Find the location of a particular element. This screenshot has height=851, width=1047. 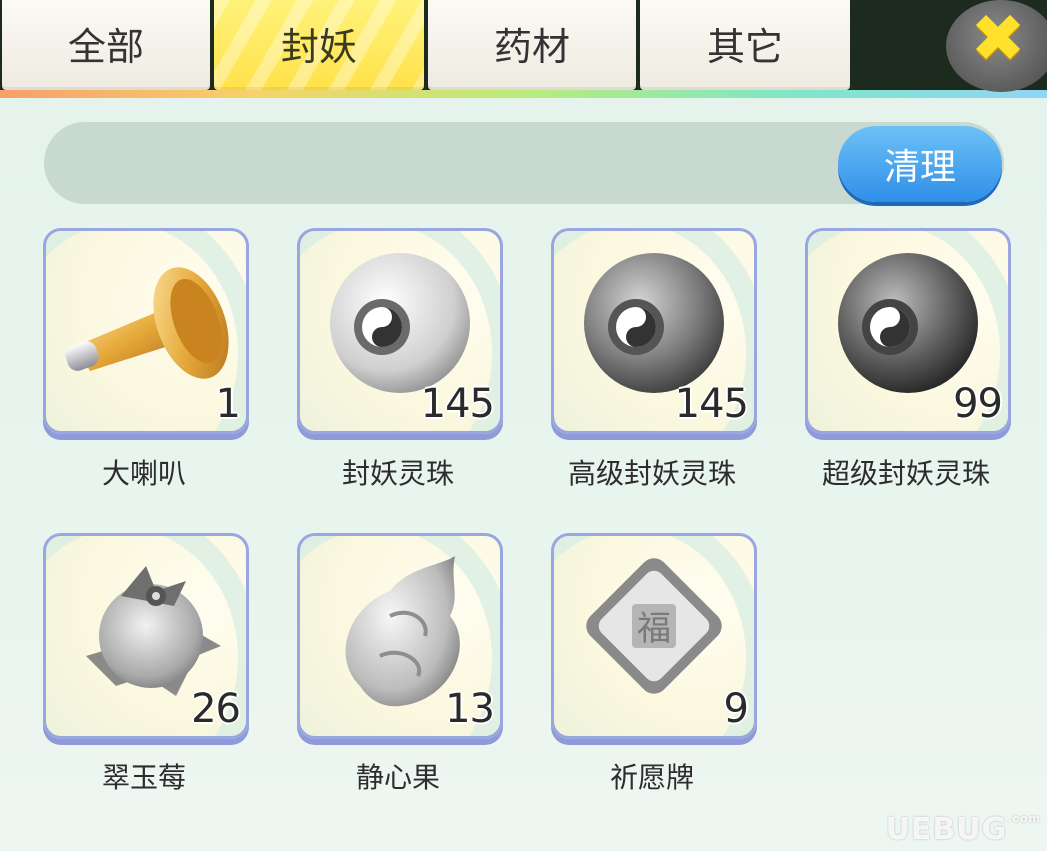

item-slot-prayer-tablet: 福 9 is located at coordinates (654, 638).